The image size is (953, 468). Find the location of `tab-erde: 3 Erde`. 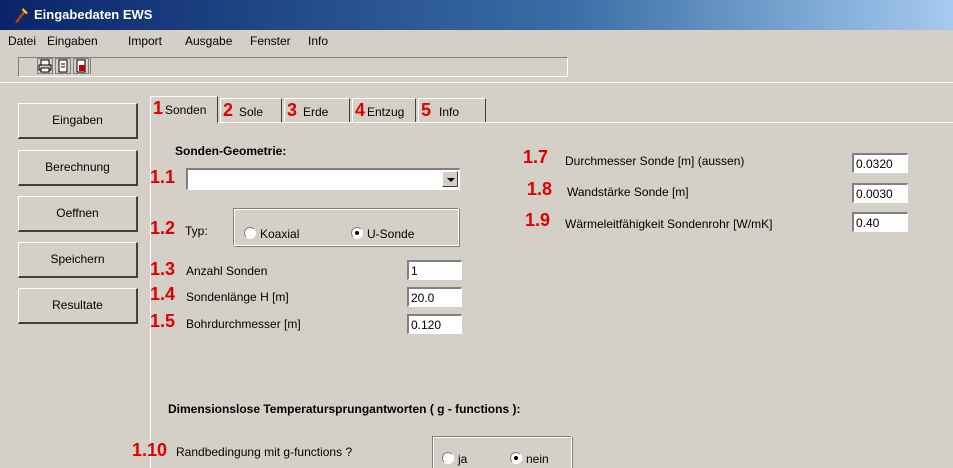

tab-erde: 3 Erde is located at coordinates (317, 110).